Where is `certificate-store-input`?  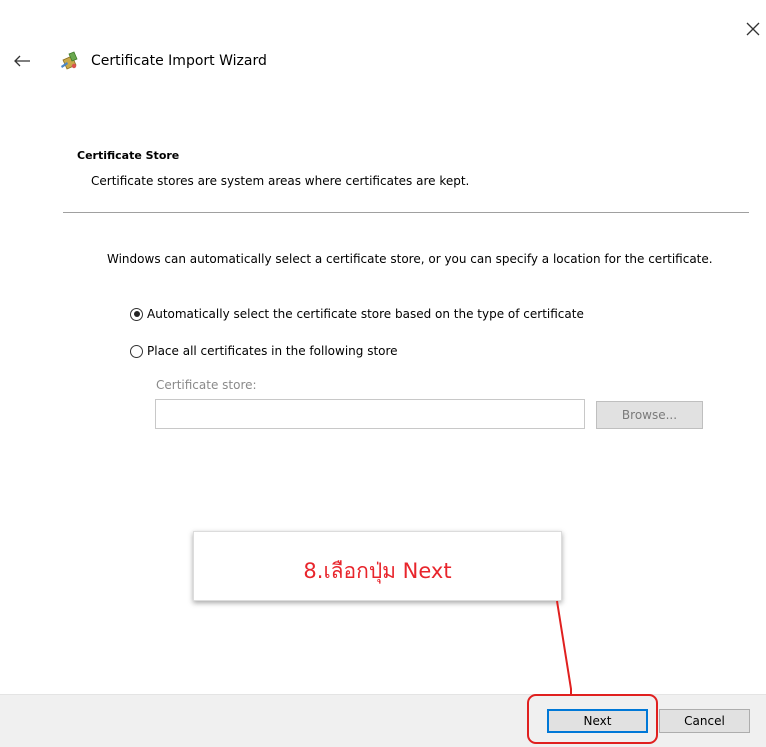
certificate-store-input is located at coordinates (370, 414).